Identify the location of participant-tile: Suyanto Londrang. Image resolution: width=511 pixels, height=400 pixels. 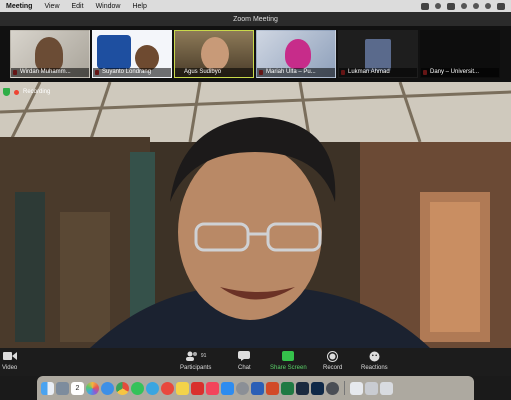
(132, 54).